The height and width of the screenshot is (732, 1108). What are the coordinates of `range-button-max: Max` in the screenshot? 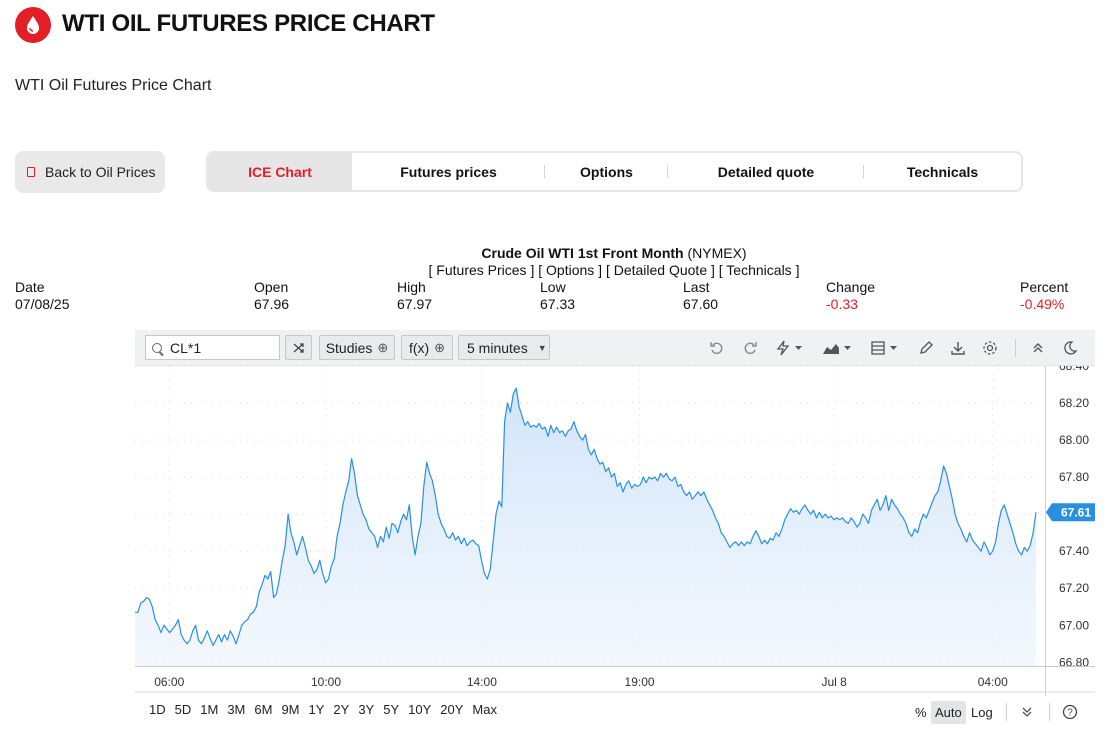 It's located at (484, 712).